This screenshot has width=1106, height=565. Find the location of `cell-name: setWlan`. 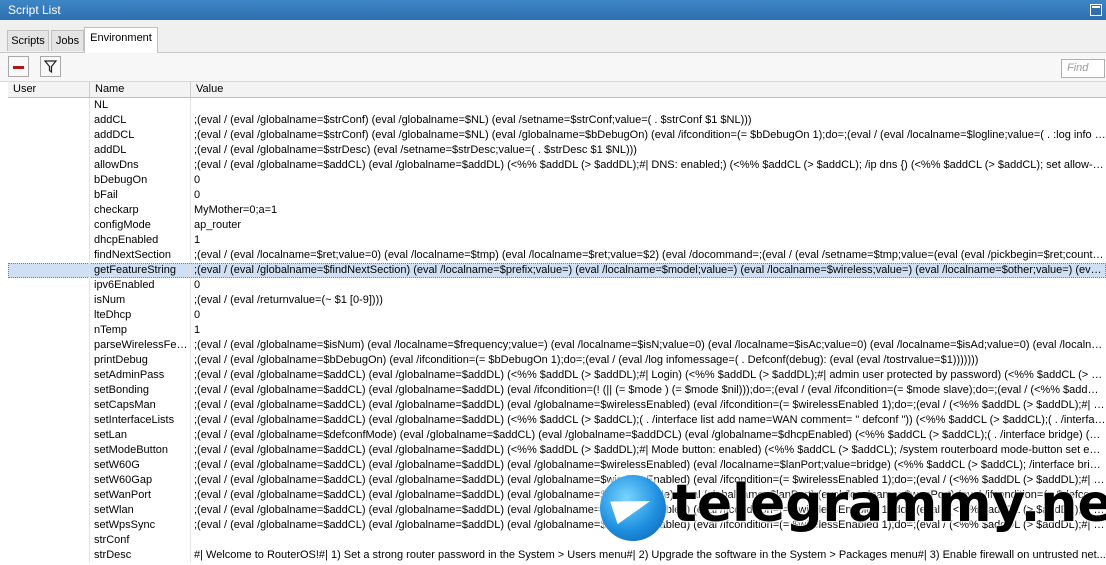

cell-name: setWlan is located at coordinates (140, 510).